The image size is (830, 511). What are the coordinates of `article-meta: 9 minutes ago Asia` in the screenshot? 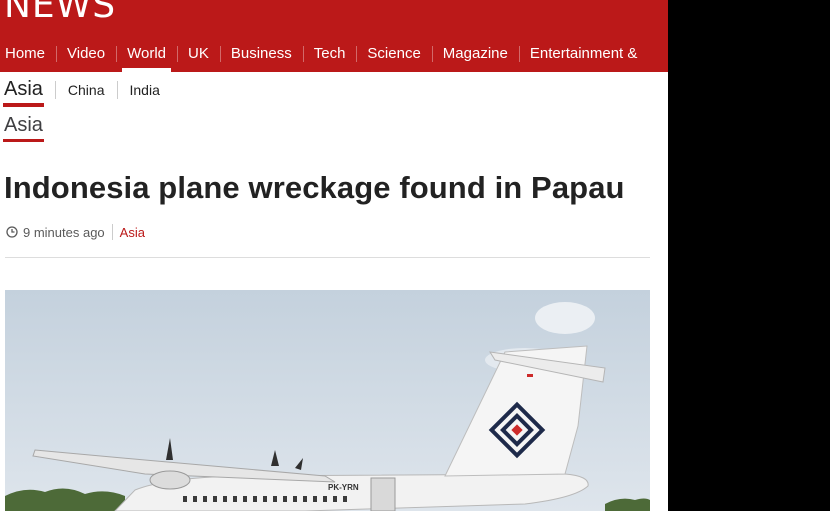 It's located at (75, 232).